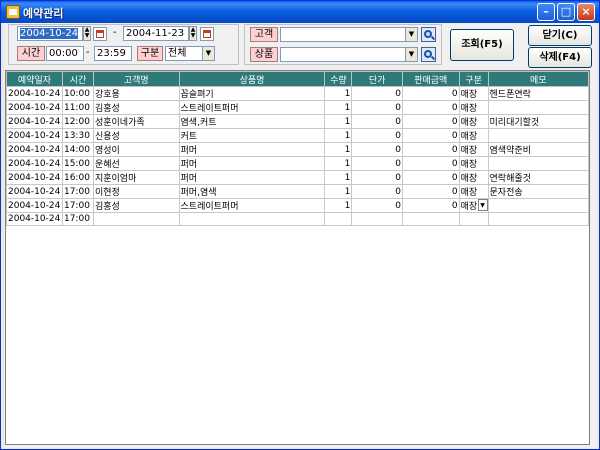 This screenshot has height=450, width=600. What do you see at coordinates (136, 191) in the screenshot?
I see `table-cell: 이현정` at bounding box center [136, 191].